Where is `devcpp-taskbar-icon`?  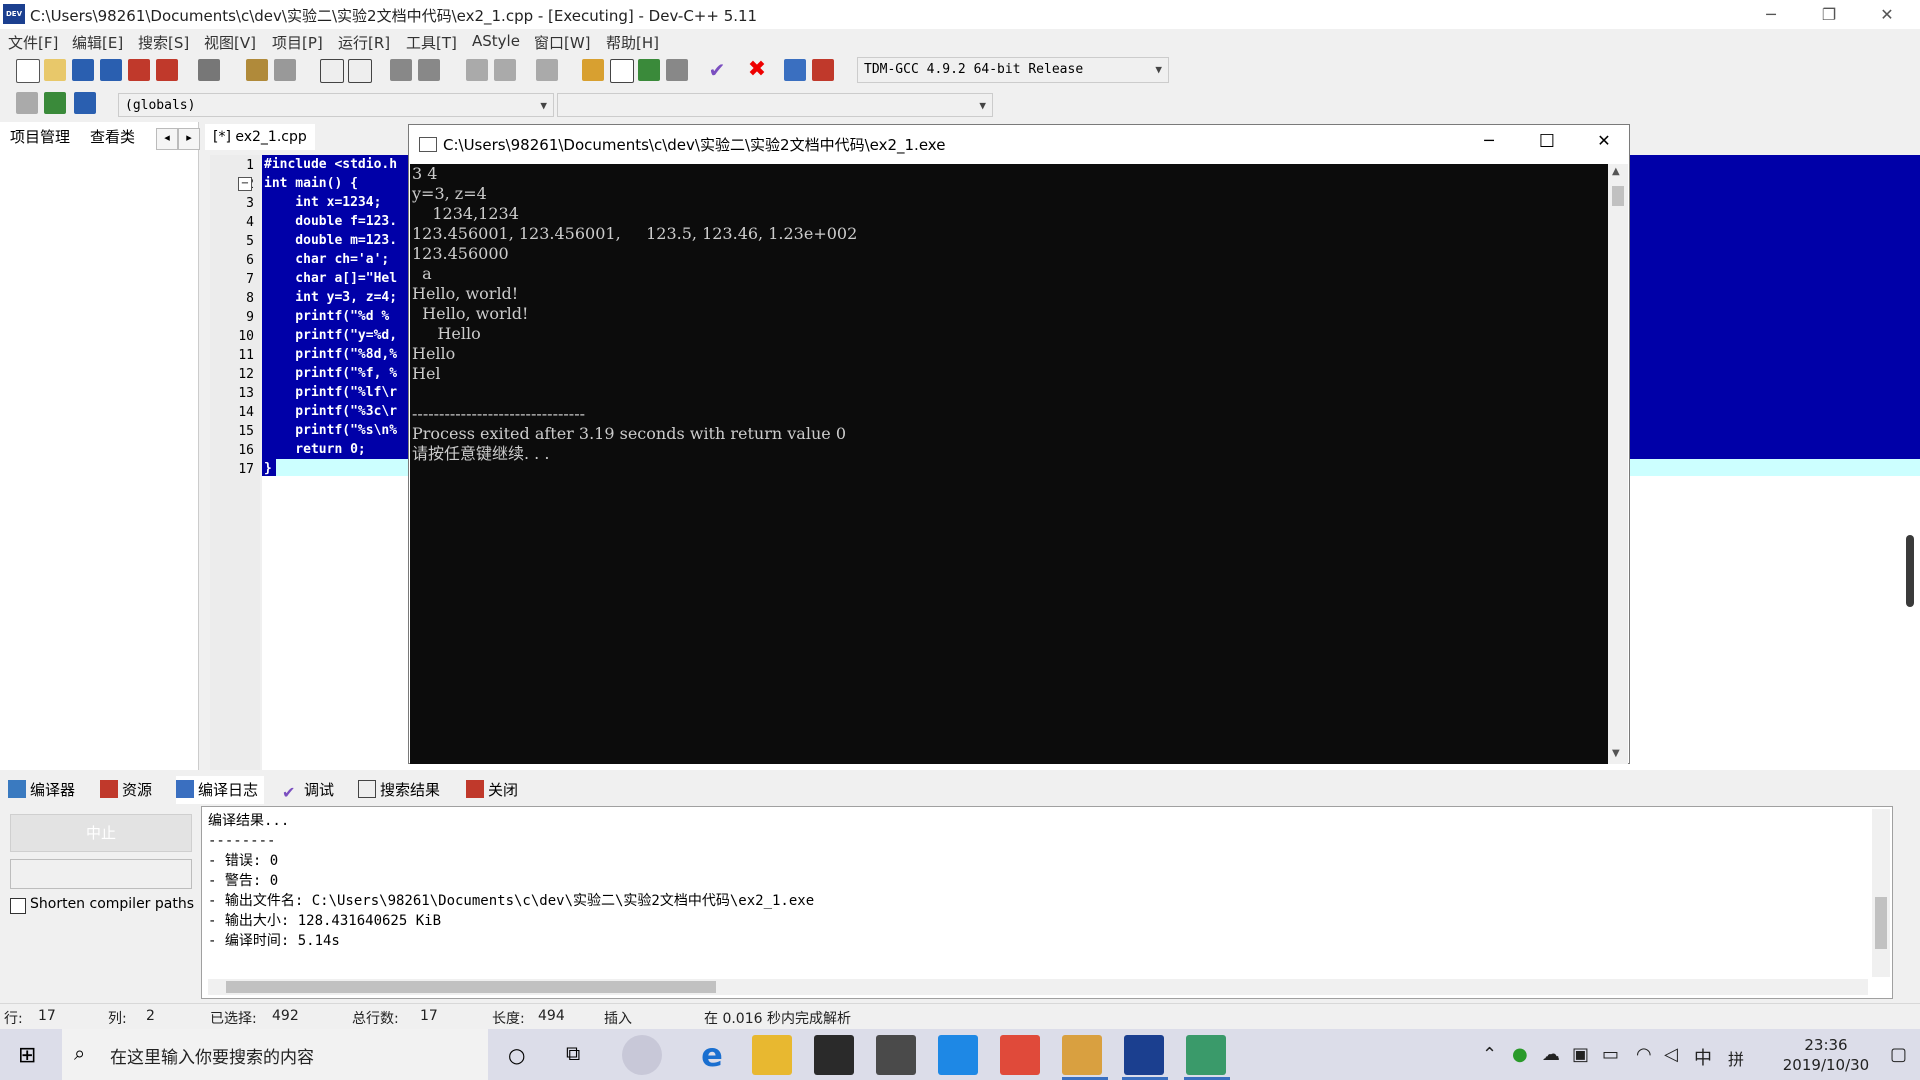 devcpp-taskbar-icon is located at coordinates (1144, 1055).